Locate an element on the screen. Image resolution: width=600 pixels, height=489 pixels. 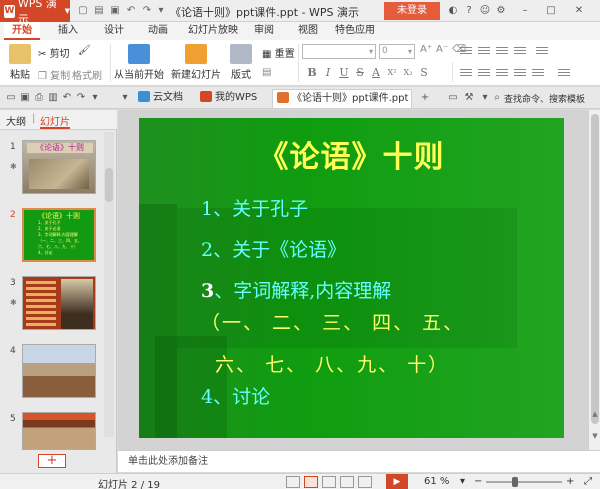
zoom-slider-knob is located at coordinates (515, 482).